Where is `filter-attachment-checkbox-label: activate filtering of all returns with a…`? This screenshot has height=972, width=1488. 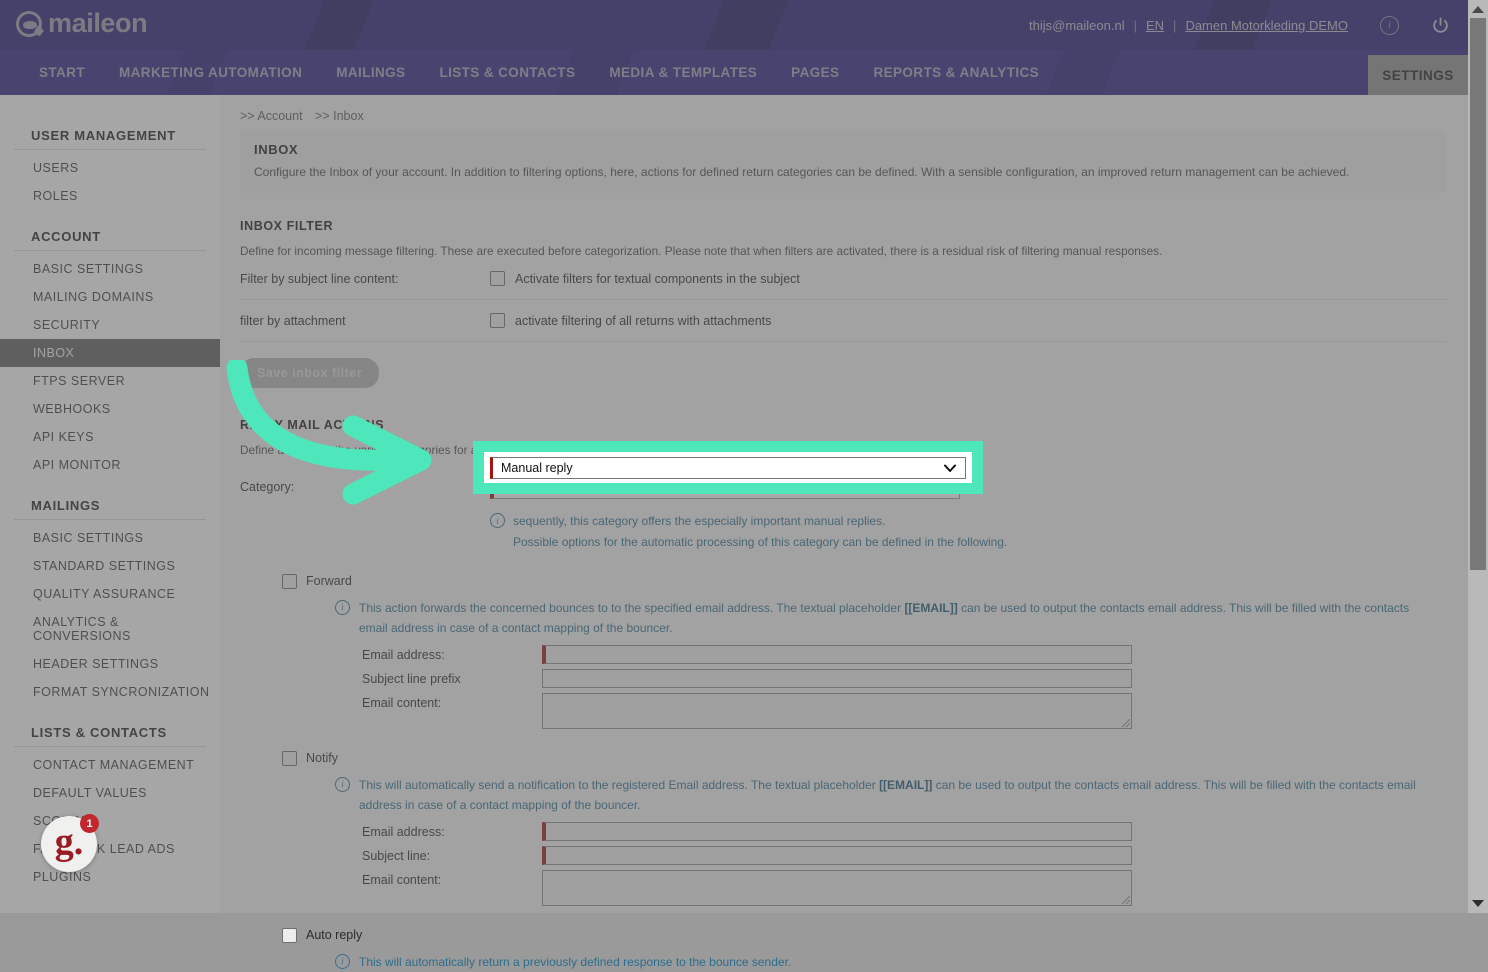
filter-attachment-checkbox-label: activate filtering of all returns with a… is located at coordinates (643, 320).